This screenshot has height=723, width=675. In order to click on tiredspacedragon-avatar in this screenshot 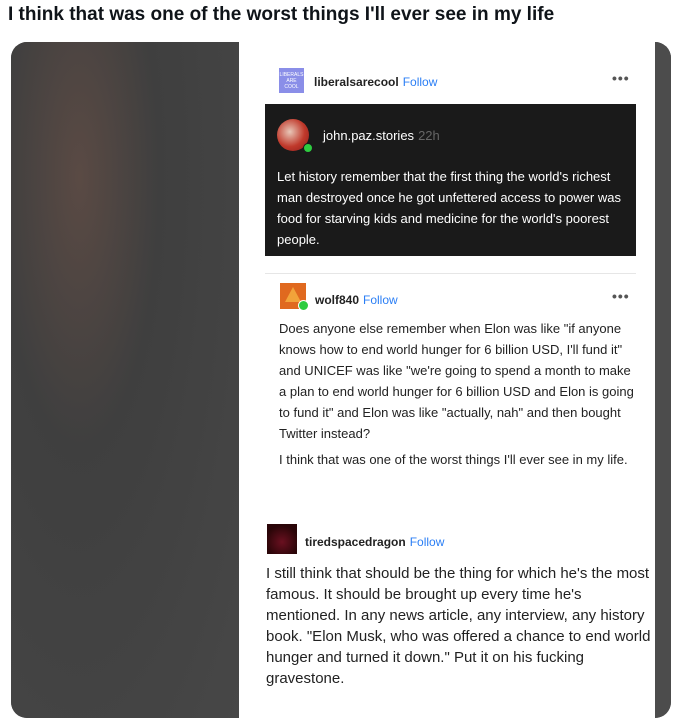, I will do `click(282, 539)`.